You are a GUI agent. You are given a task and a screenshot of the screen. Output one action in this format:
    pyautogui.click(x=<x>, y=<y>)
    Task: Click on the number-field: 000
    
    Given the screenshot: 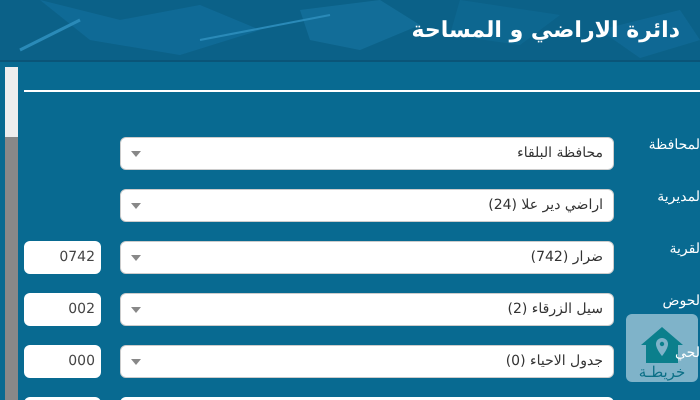 What is the action you would take?
    pyautogui.click(x=62, y=361)
    